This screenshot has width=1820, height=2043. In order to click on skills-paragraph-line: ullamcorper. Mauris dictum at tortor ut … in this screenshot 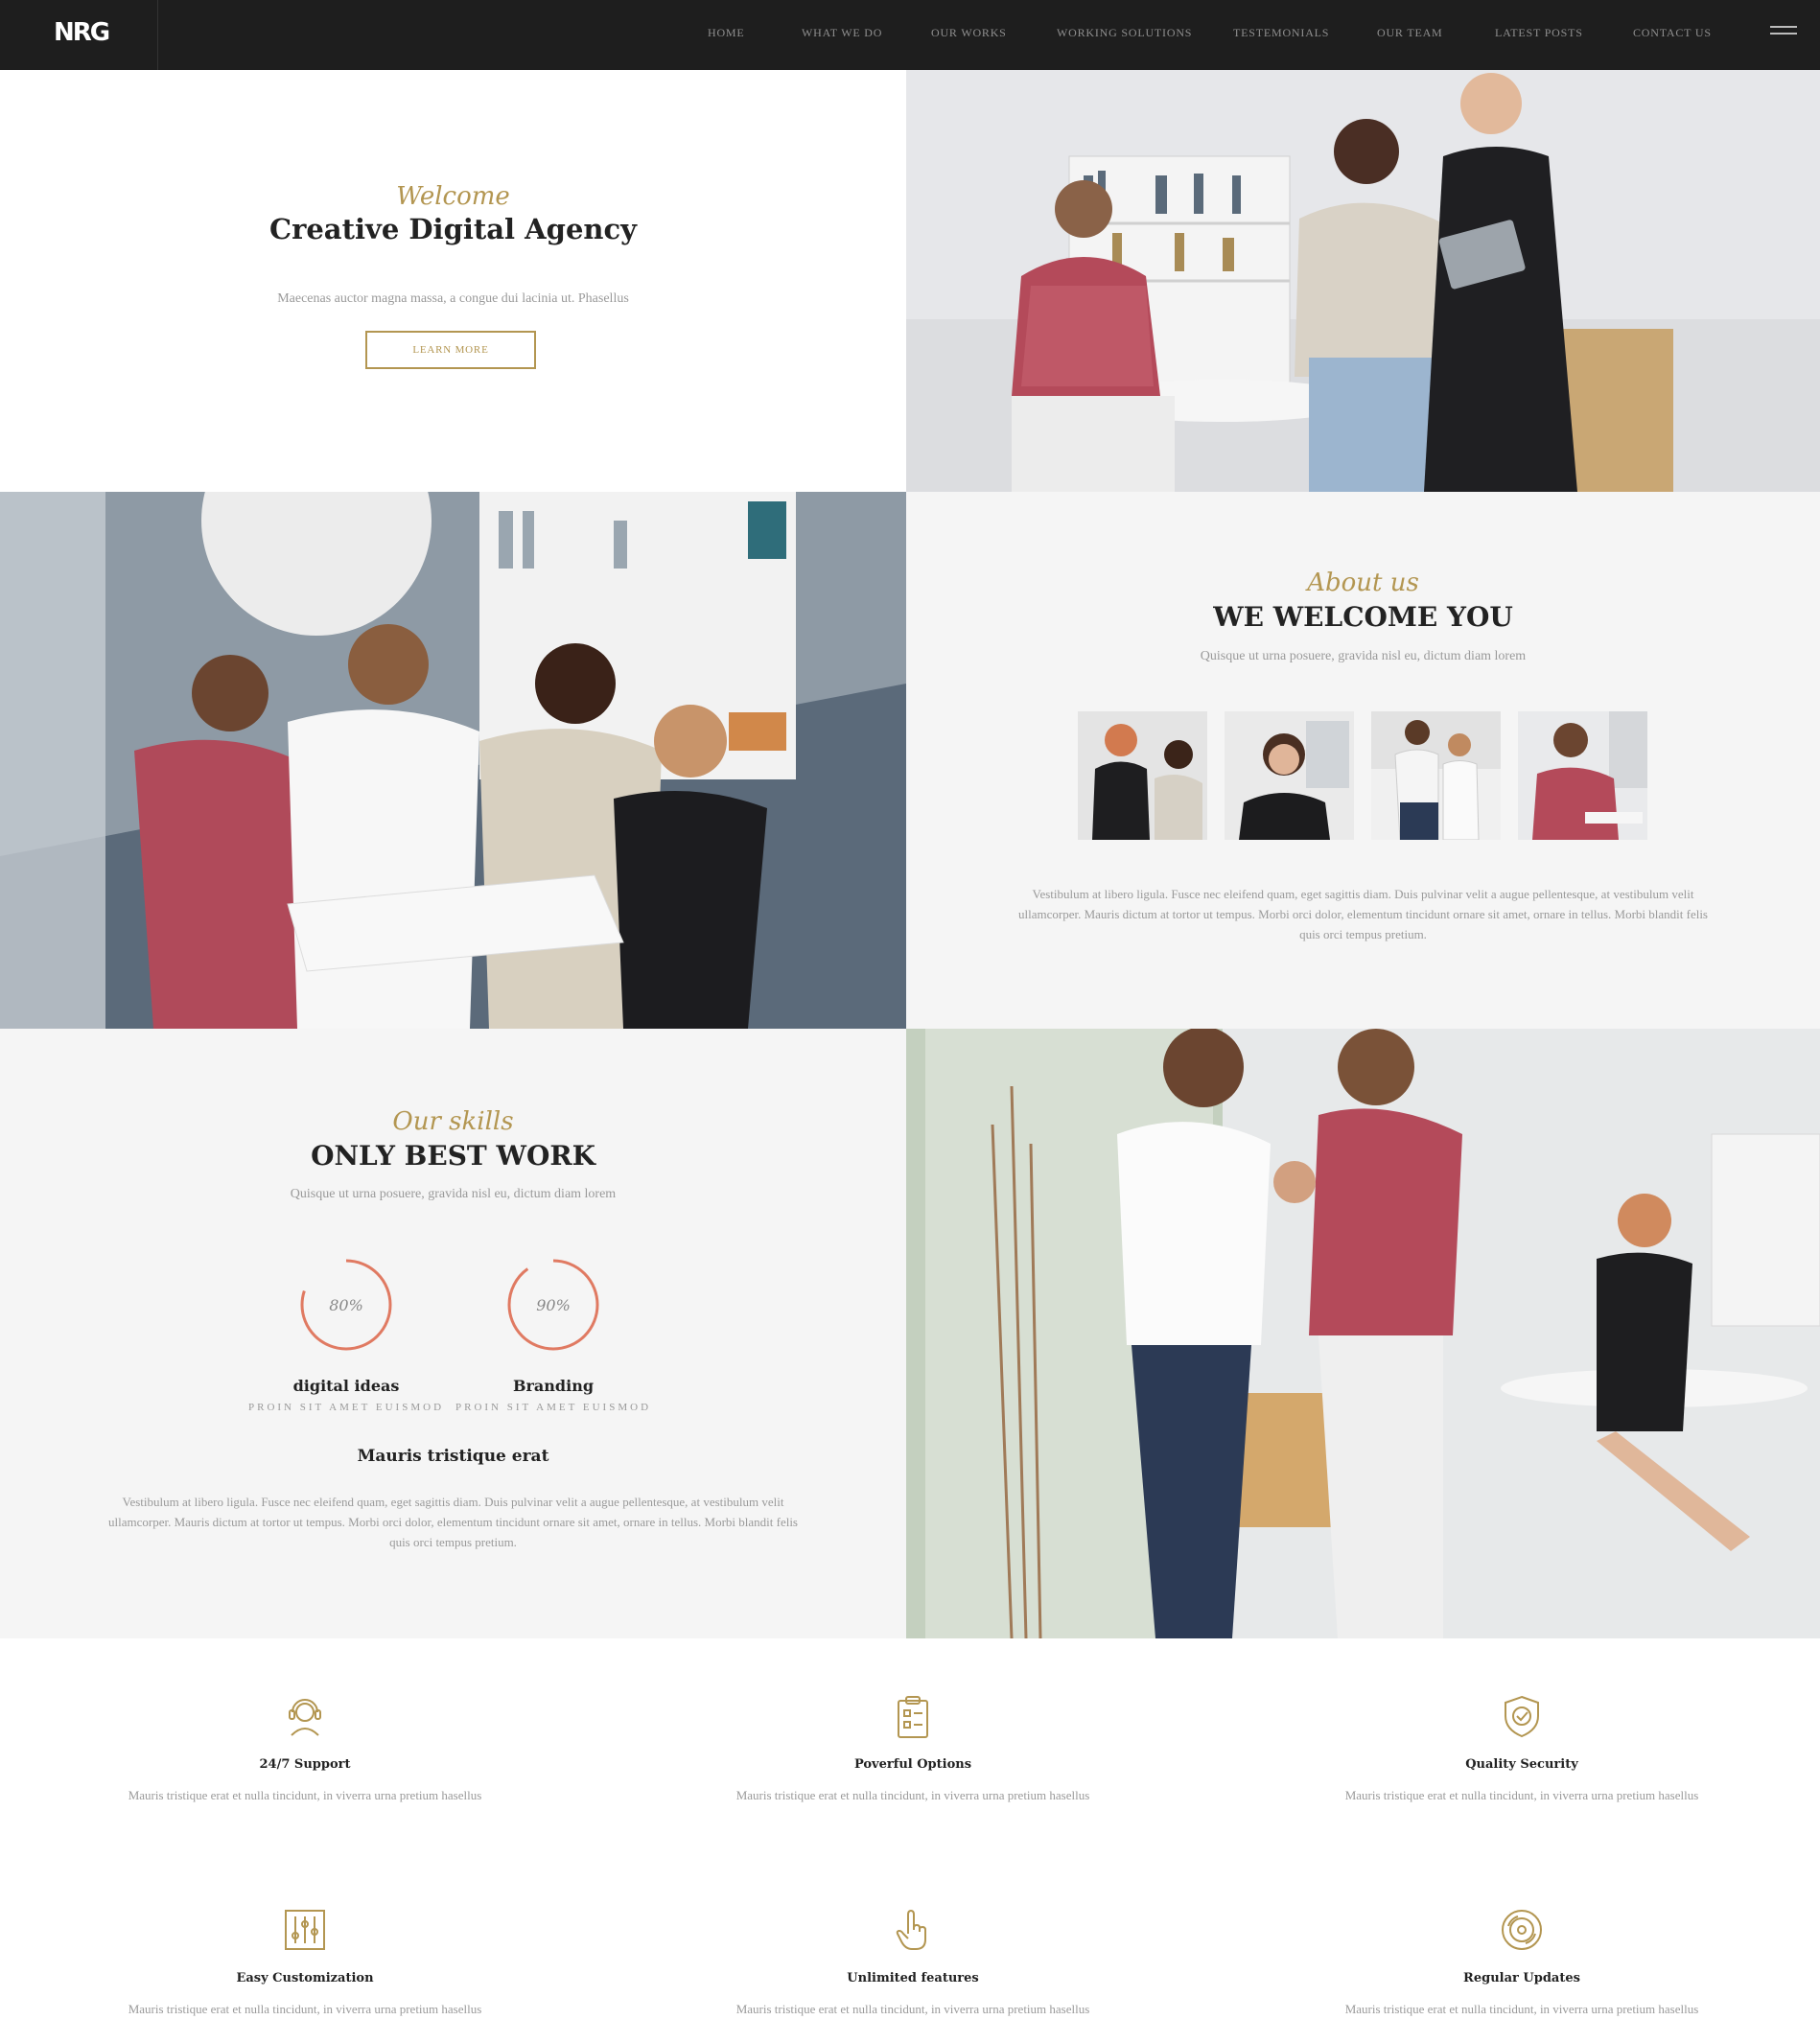, I will do `click(452, 1522)`.